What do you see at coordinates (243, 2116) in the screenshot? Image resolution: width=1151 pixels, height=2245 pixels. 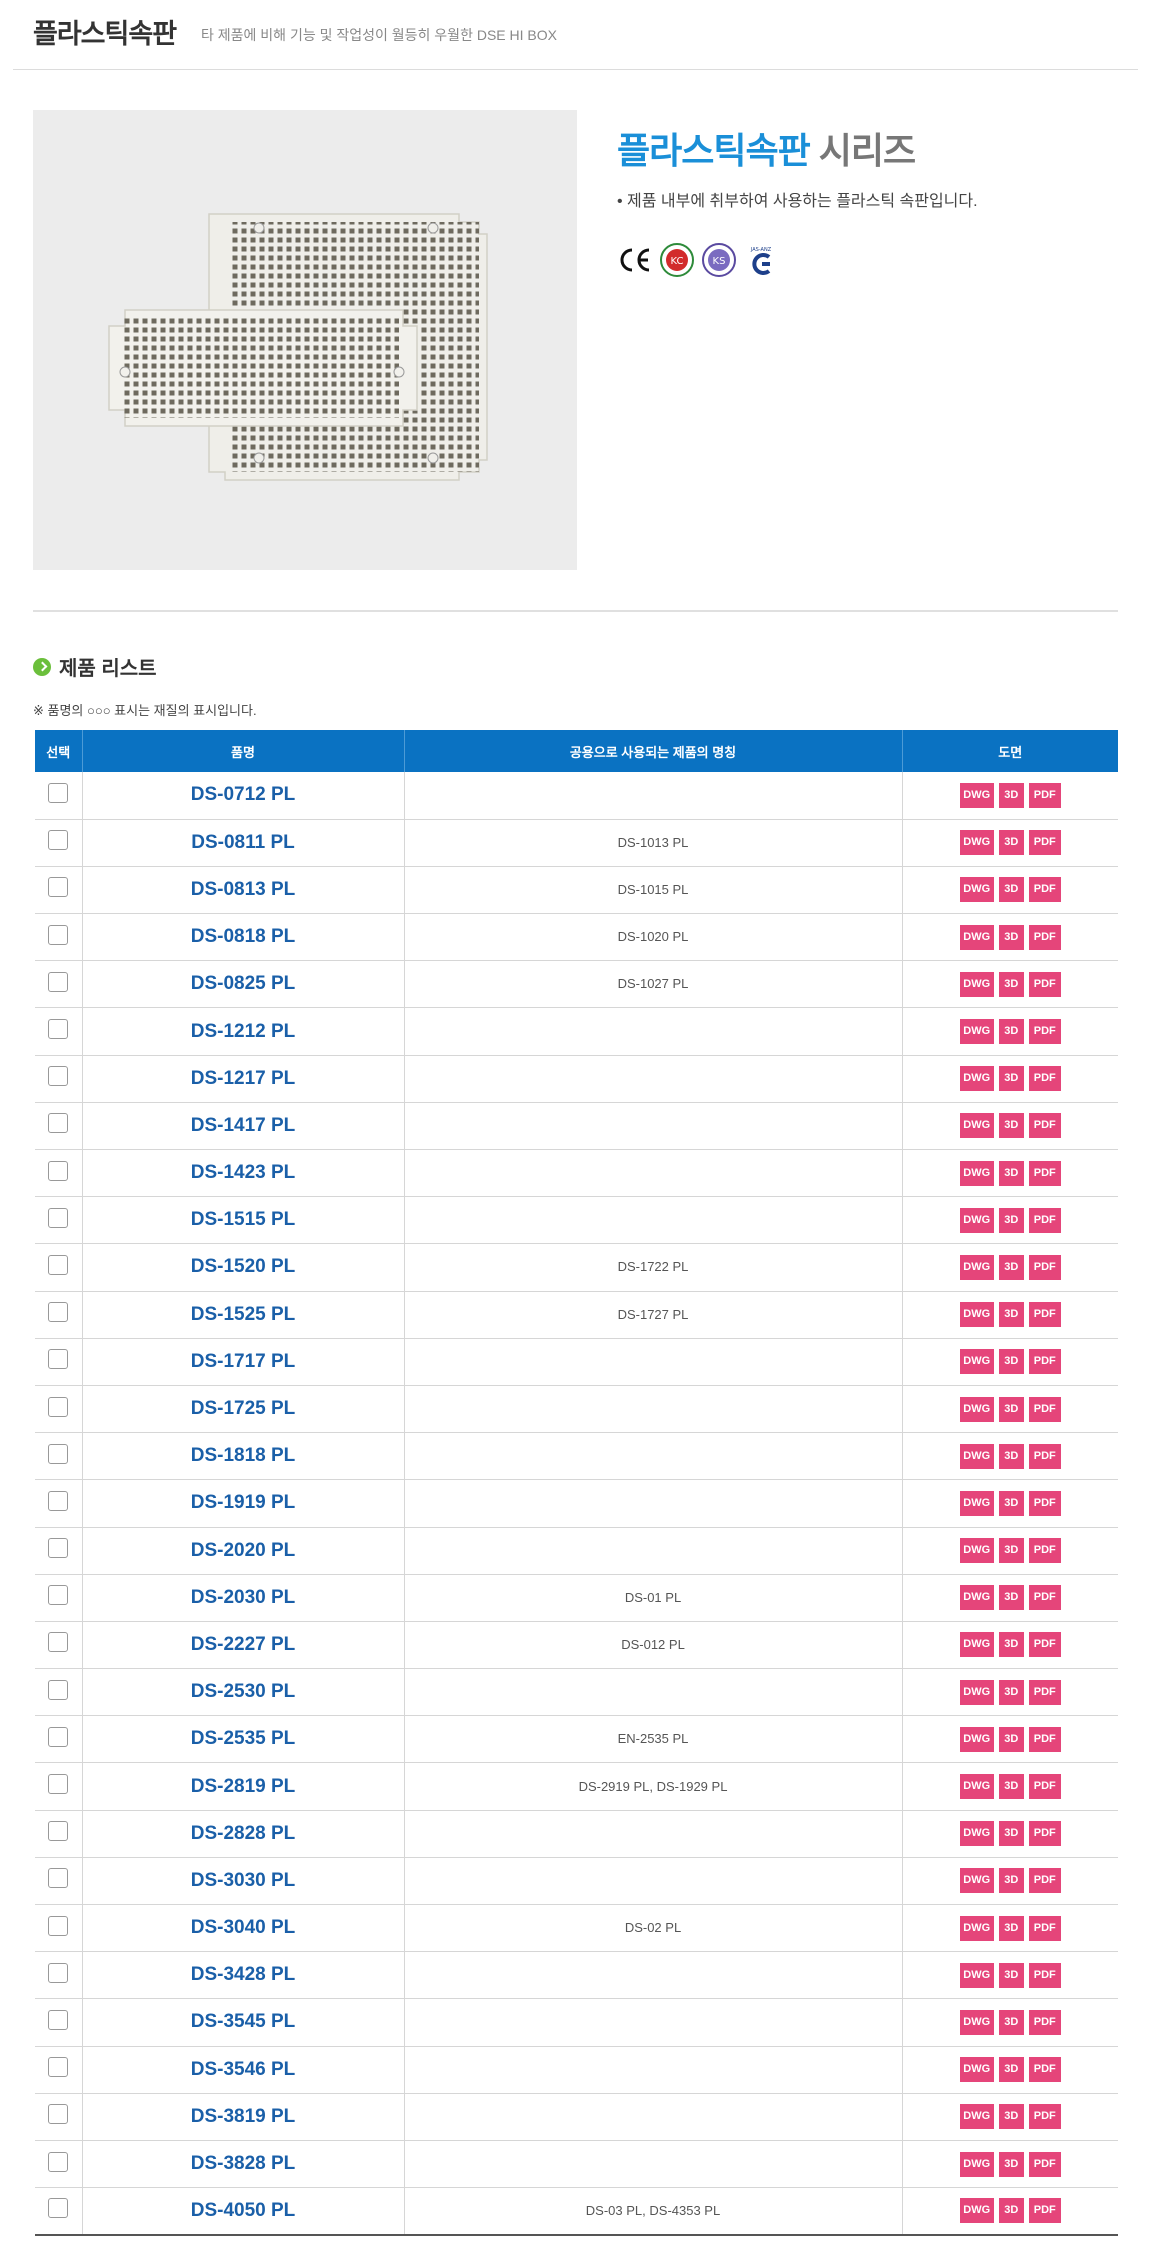 I see `product-name-link: DS-3819 PL` at bounding box center [243, 2116].